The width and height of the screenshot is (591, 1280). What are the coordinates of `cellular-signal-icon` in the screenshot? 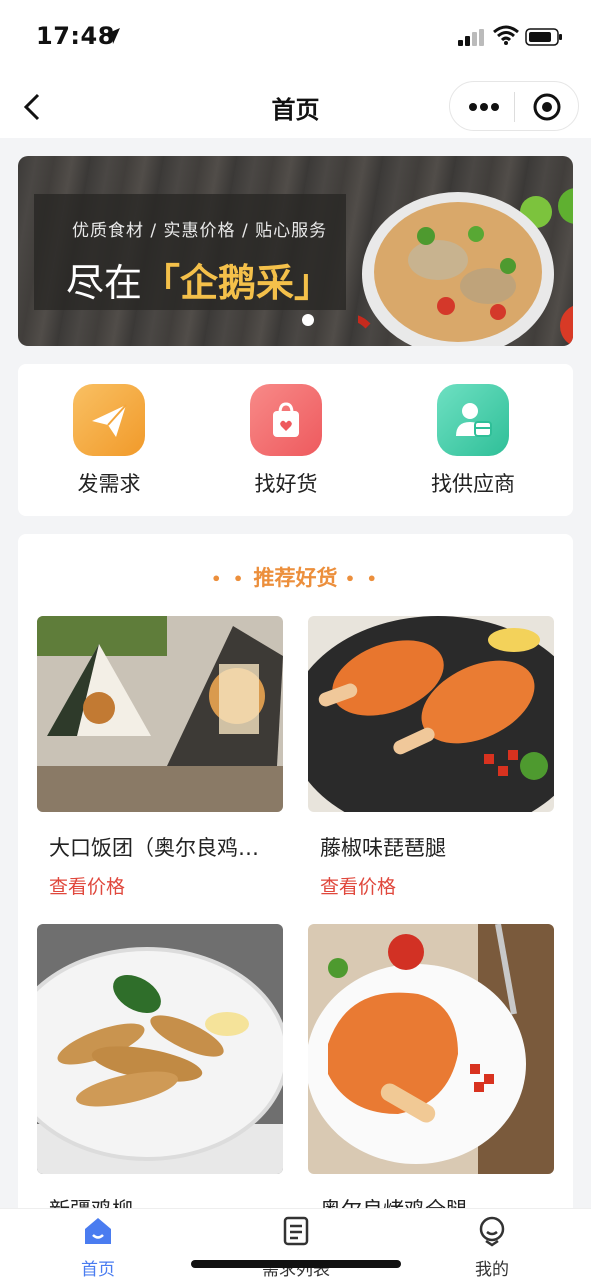 It's located at (471, 37).